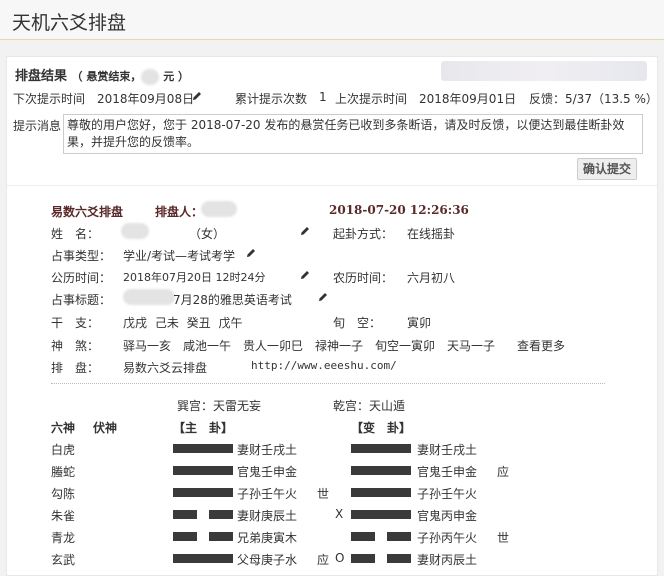 This screenshot has width=664, height=576. Describe the element at coordinates (271, 99) in the screenshot. I see `total-hint-label: 累计提示次数` at that location.